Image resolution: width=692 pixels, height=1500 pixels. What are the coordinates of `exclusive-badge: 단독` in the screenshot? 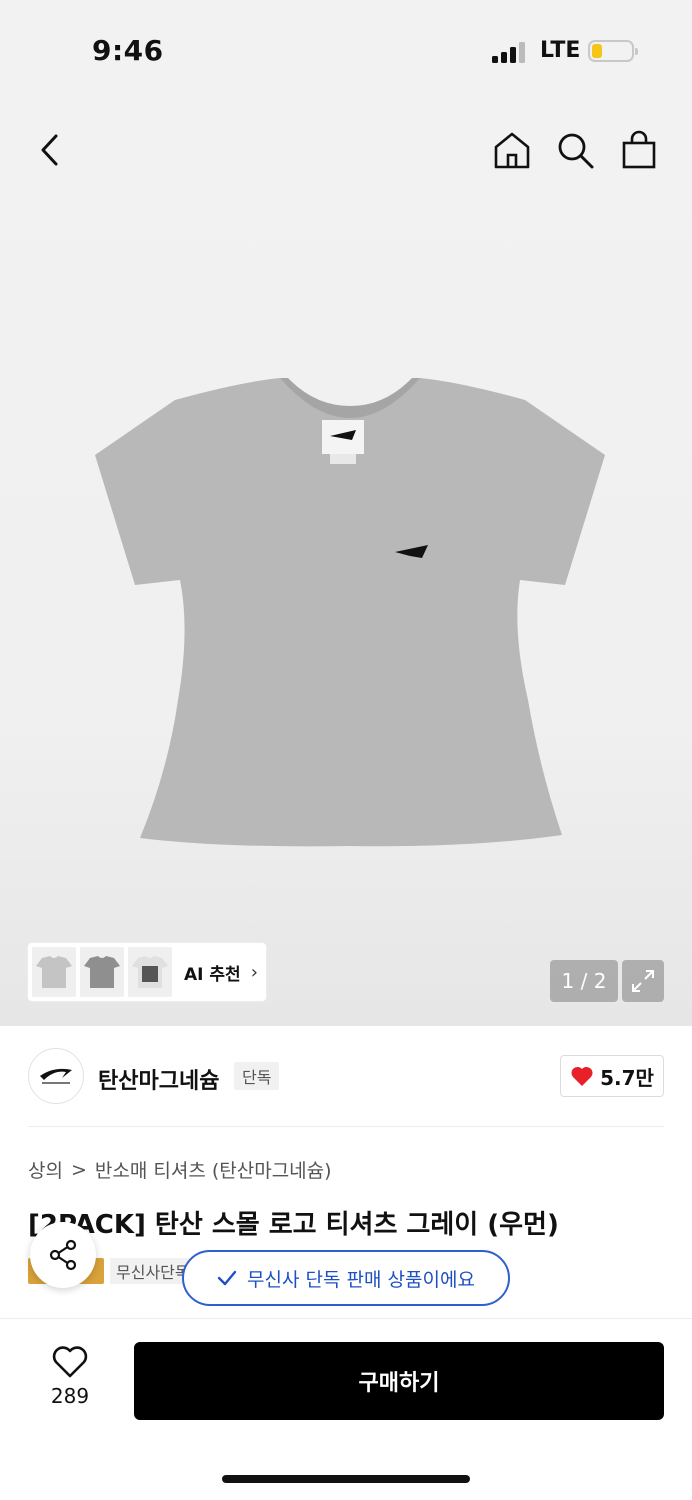 It's located at (257, 1076).